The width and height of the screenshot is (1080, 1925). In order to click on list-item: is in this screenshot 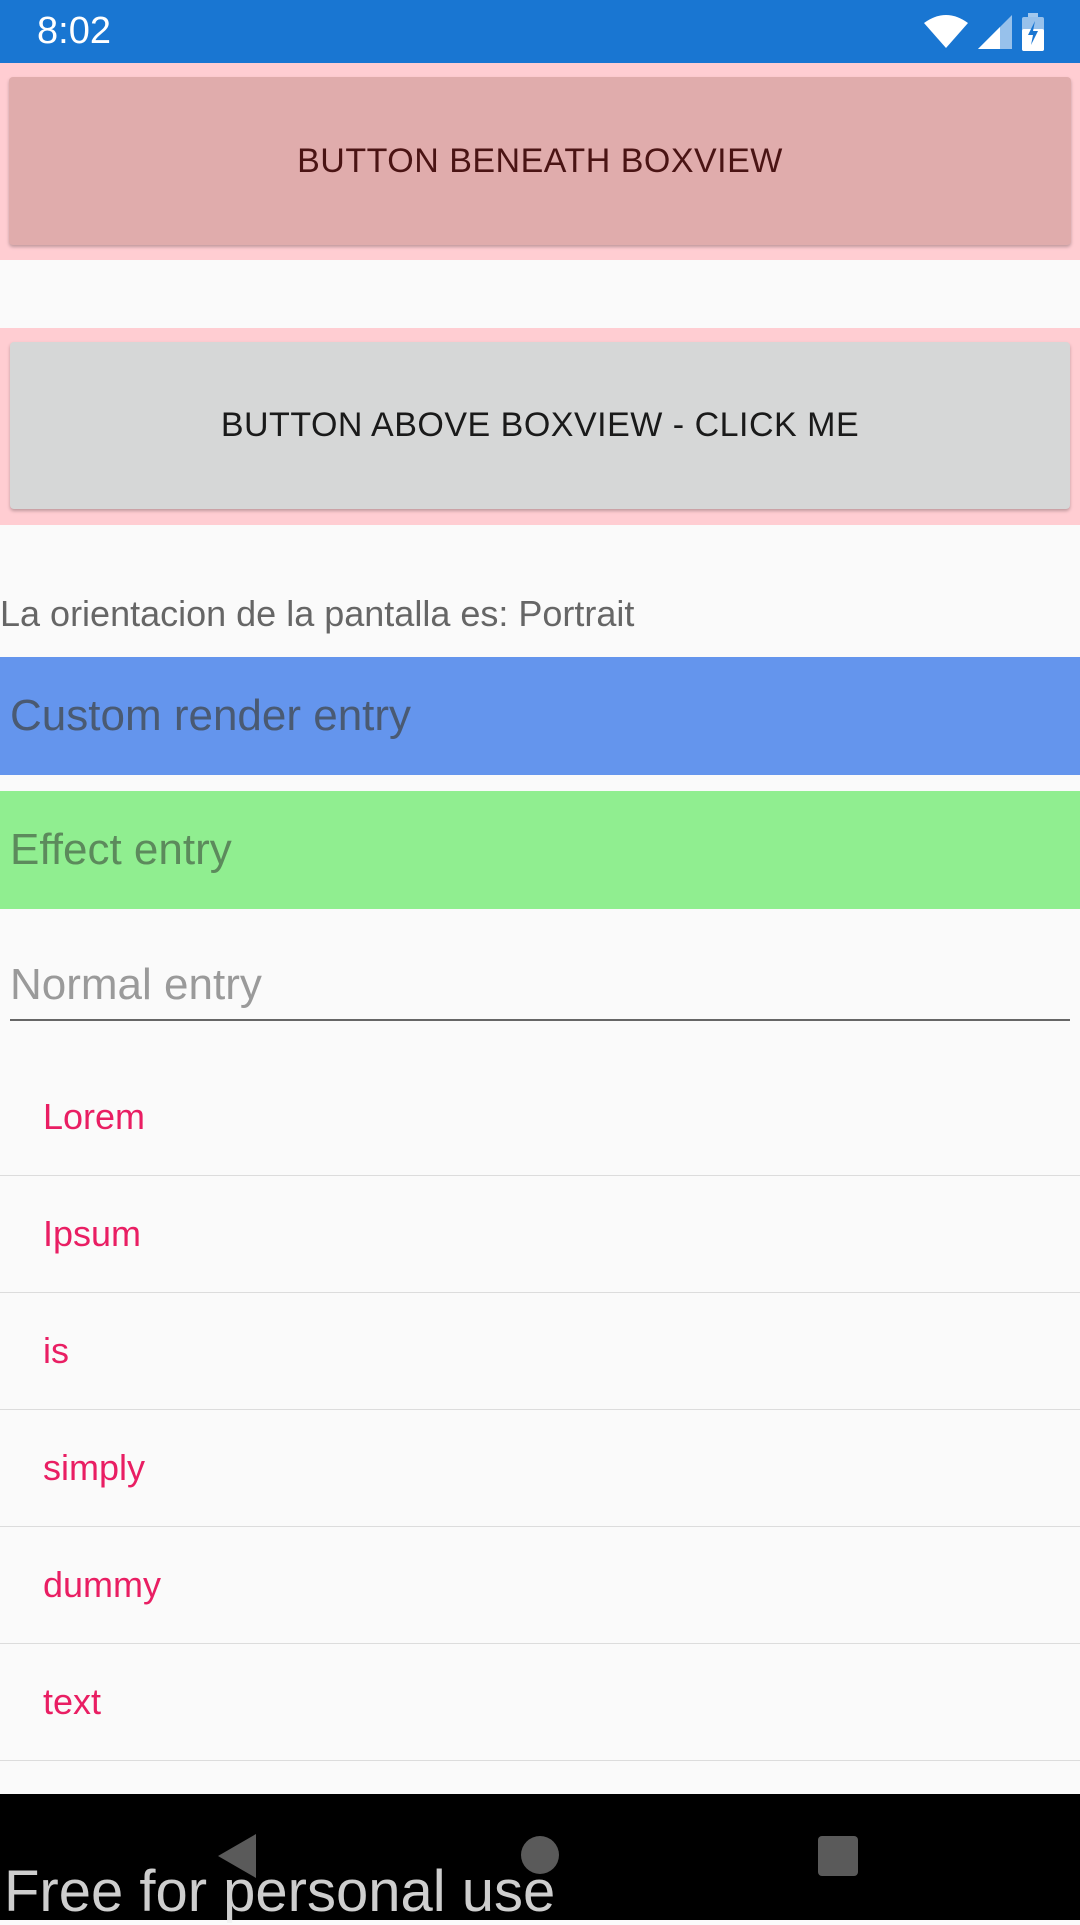, I will do `click(540, 1351)`.